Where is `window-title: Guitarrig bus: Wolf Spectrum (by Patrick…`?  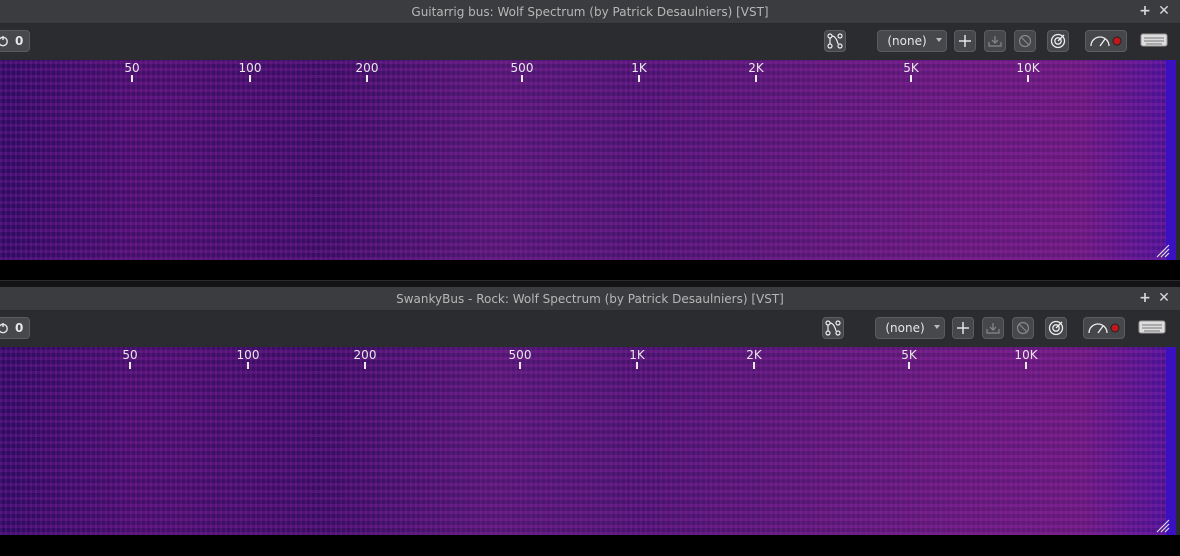
window-title: Guitarrig bus: Wolf Spectrum (by Patrick… is located at coordinates (590, 11).